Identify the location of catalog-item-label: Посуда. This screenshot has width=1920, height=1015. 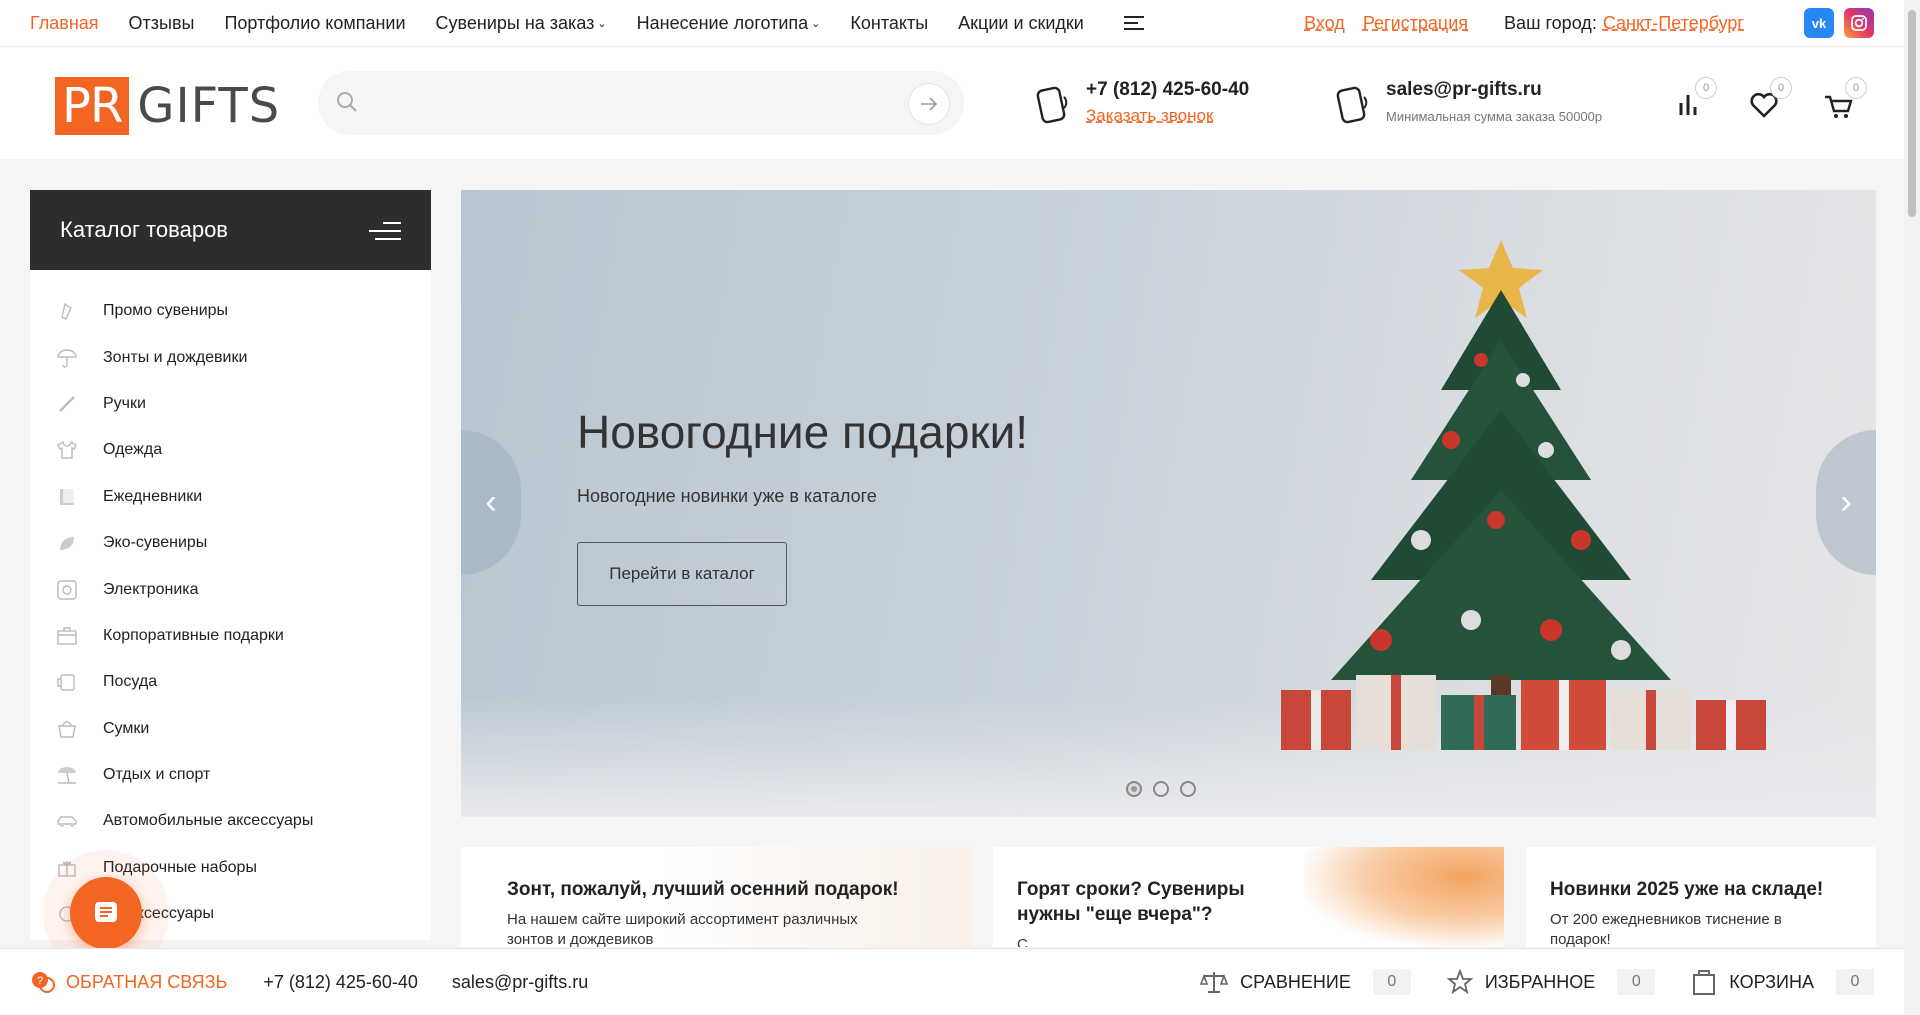
(130, 682).